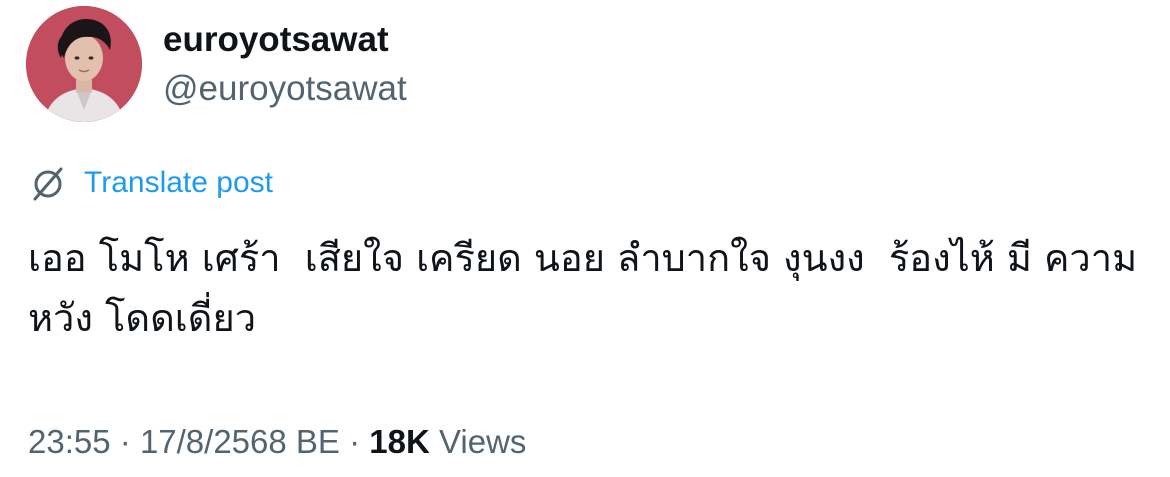  Describe the element at coordinates (399, 441) in the screenshot. I see `views-count: 18K` at that location.